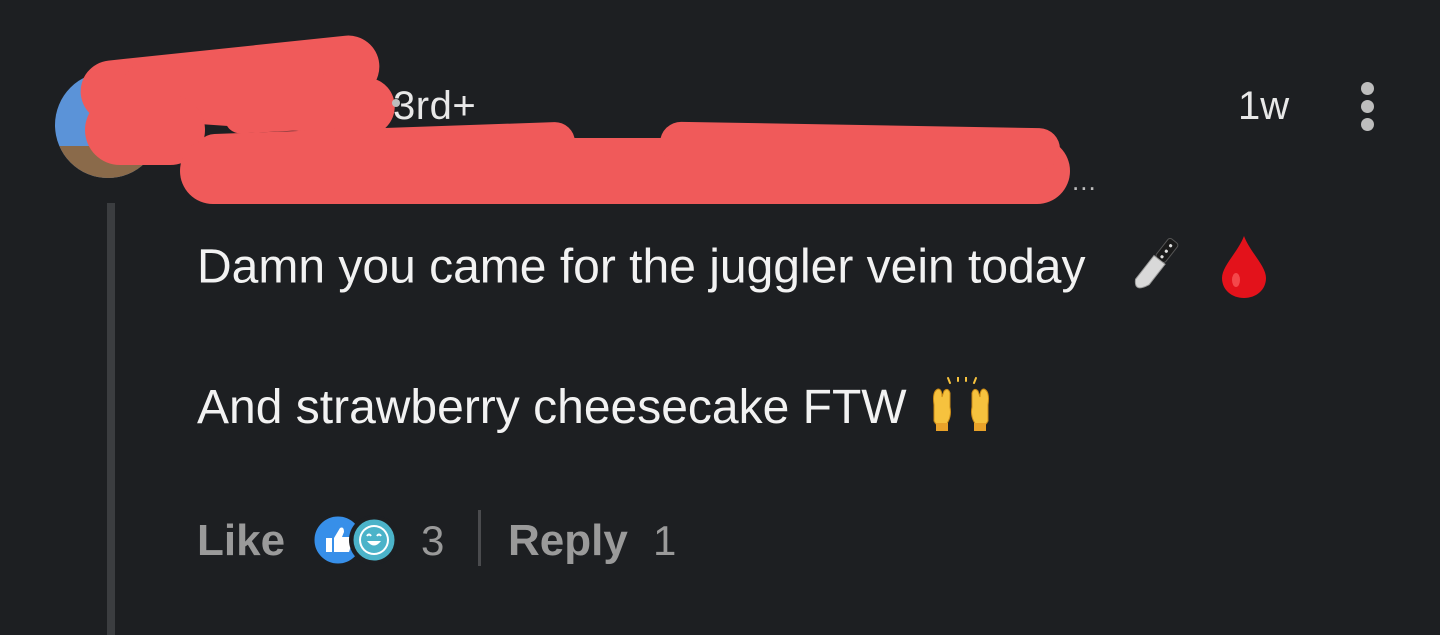 This screenshot has width=1440, height=635. What do you see at coordinates (435, 106) in the screenshot?
I see `connection-degree: 3rd+` at bounding box center [435, 106].